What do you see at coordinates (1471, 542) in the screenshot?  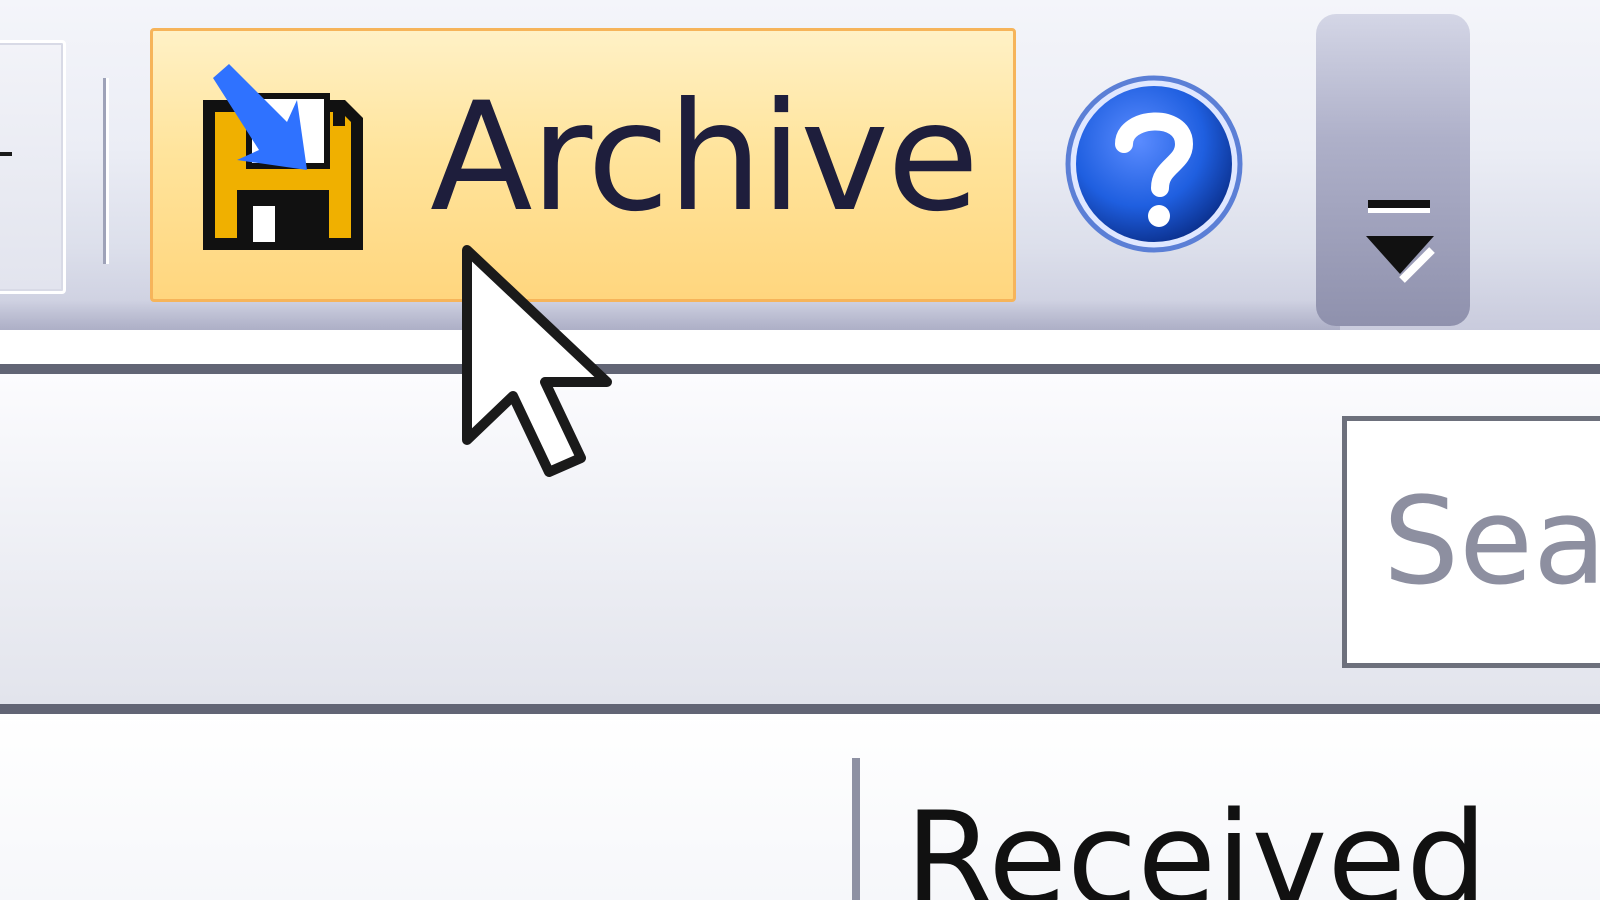 I see `search-input` at bounding box center [1471, 542].